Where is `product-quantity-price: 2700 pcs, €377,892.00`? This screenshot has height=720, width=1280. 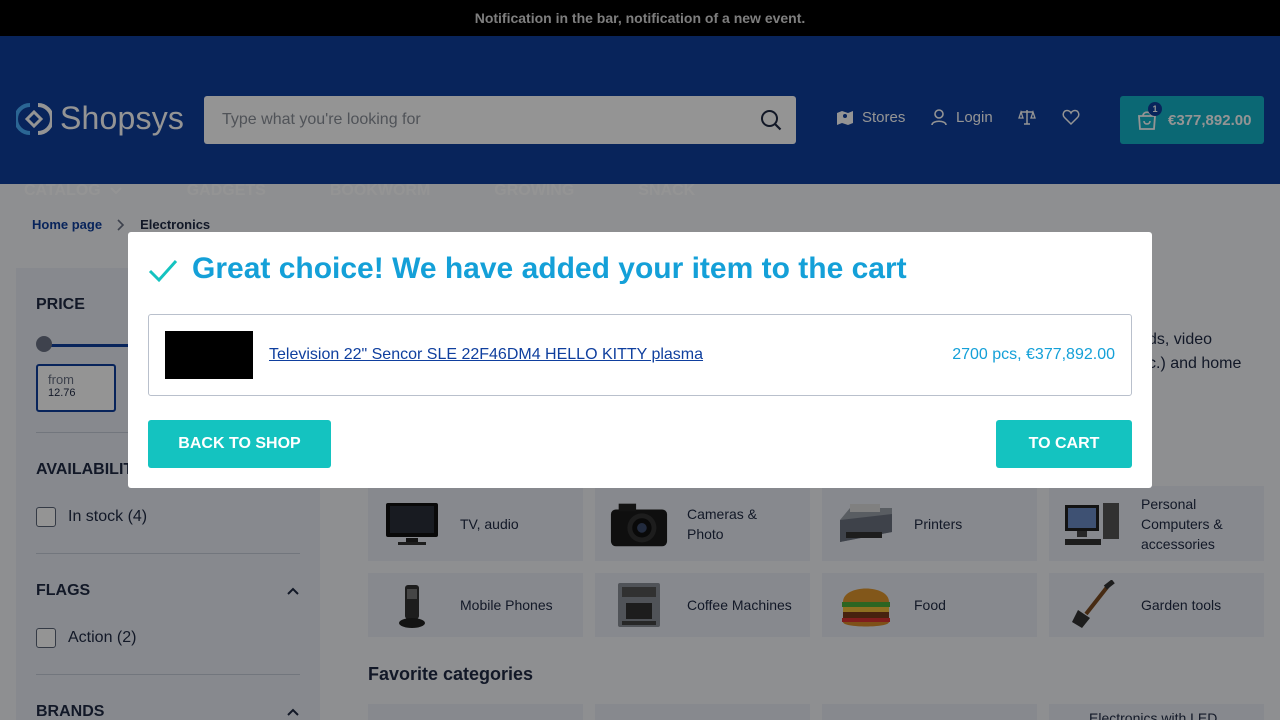
product-quantity-price: 2700 pcs, €377,892.00 is located at coordinates (1033, 354).